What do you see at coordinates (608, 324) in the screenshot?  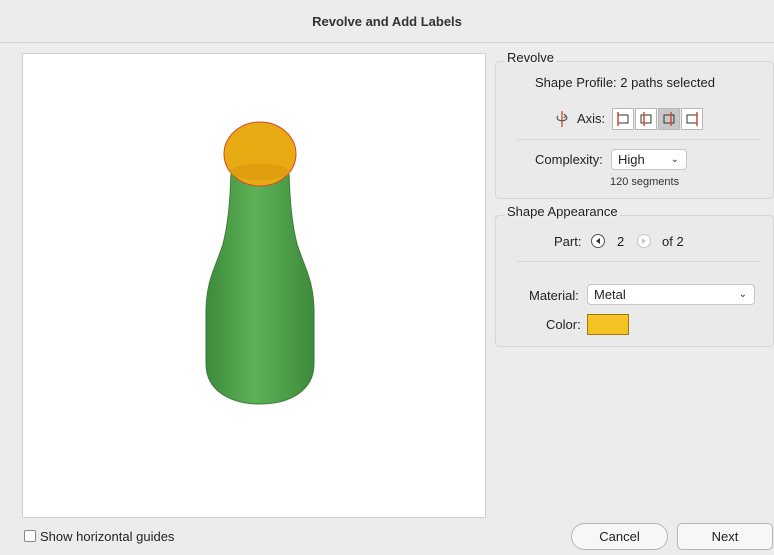 I see `color-swatch-button` at bounding box center [608, 324].